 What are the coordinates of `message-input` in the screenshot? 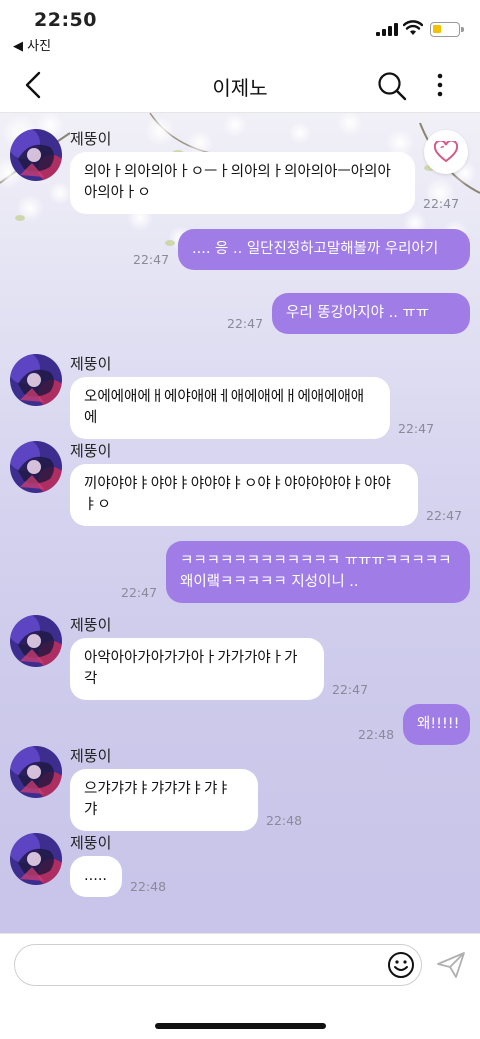 It's located at (218, 965).